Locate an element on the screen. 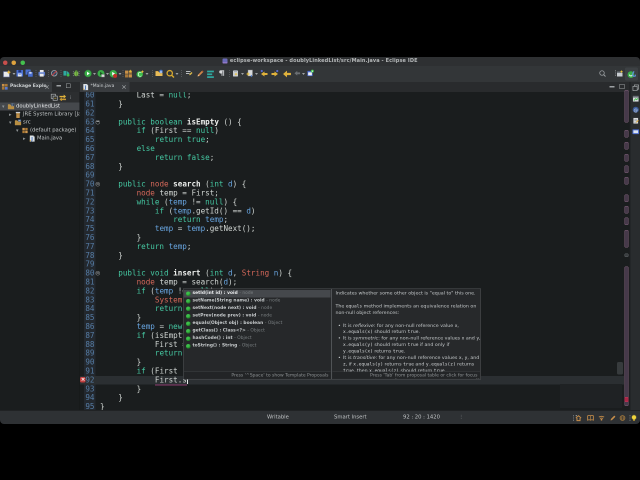  completion-item: setPrev(node prev) : void - node is located at coordinates (257, 316).